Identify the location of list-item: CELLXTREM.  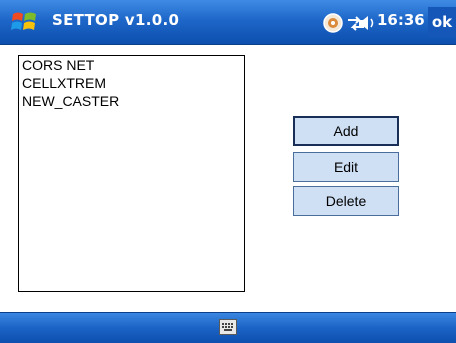
(131, 83).